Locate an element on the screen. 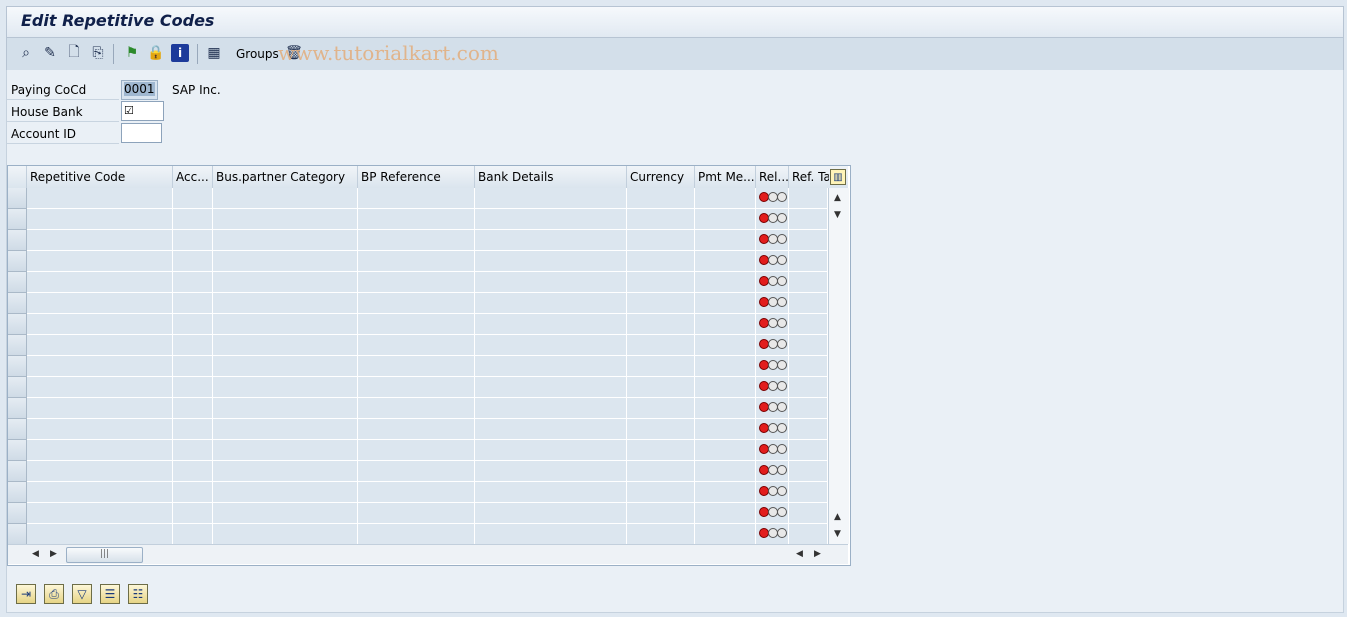 This screenshot has height=617, width=1347. col-currency: Currency is located at coordinates (661, 177).